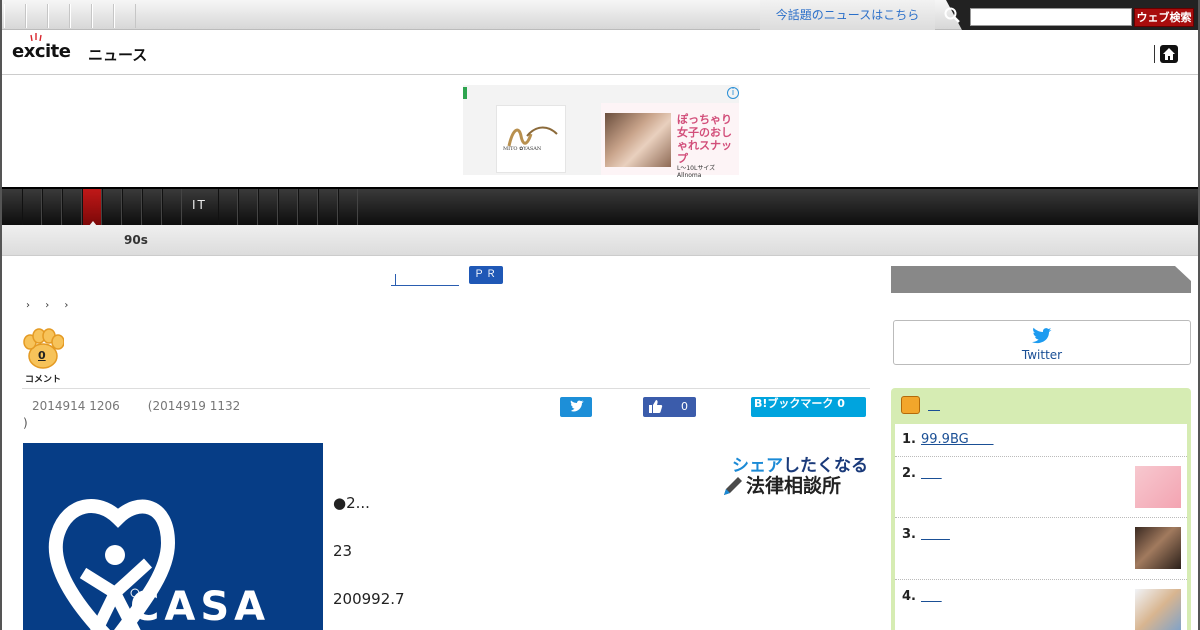  I want to click on lawyer-consult-badge: シェアしたくなる 法律相談所, so click(796, 475).